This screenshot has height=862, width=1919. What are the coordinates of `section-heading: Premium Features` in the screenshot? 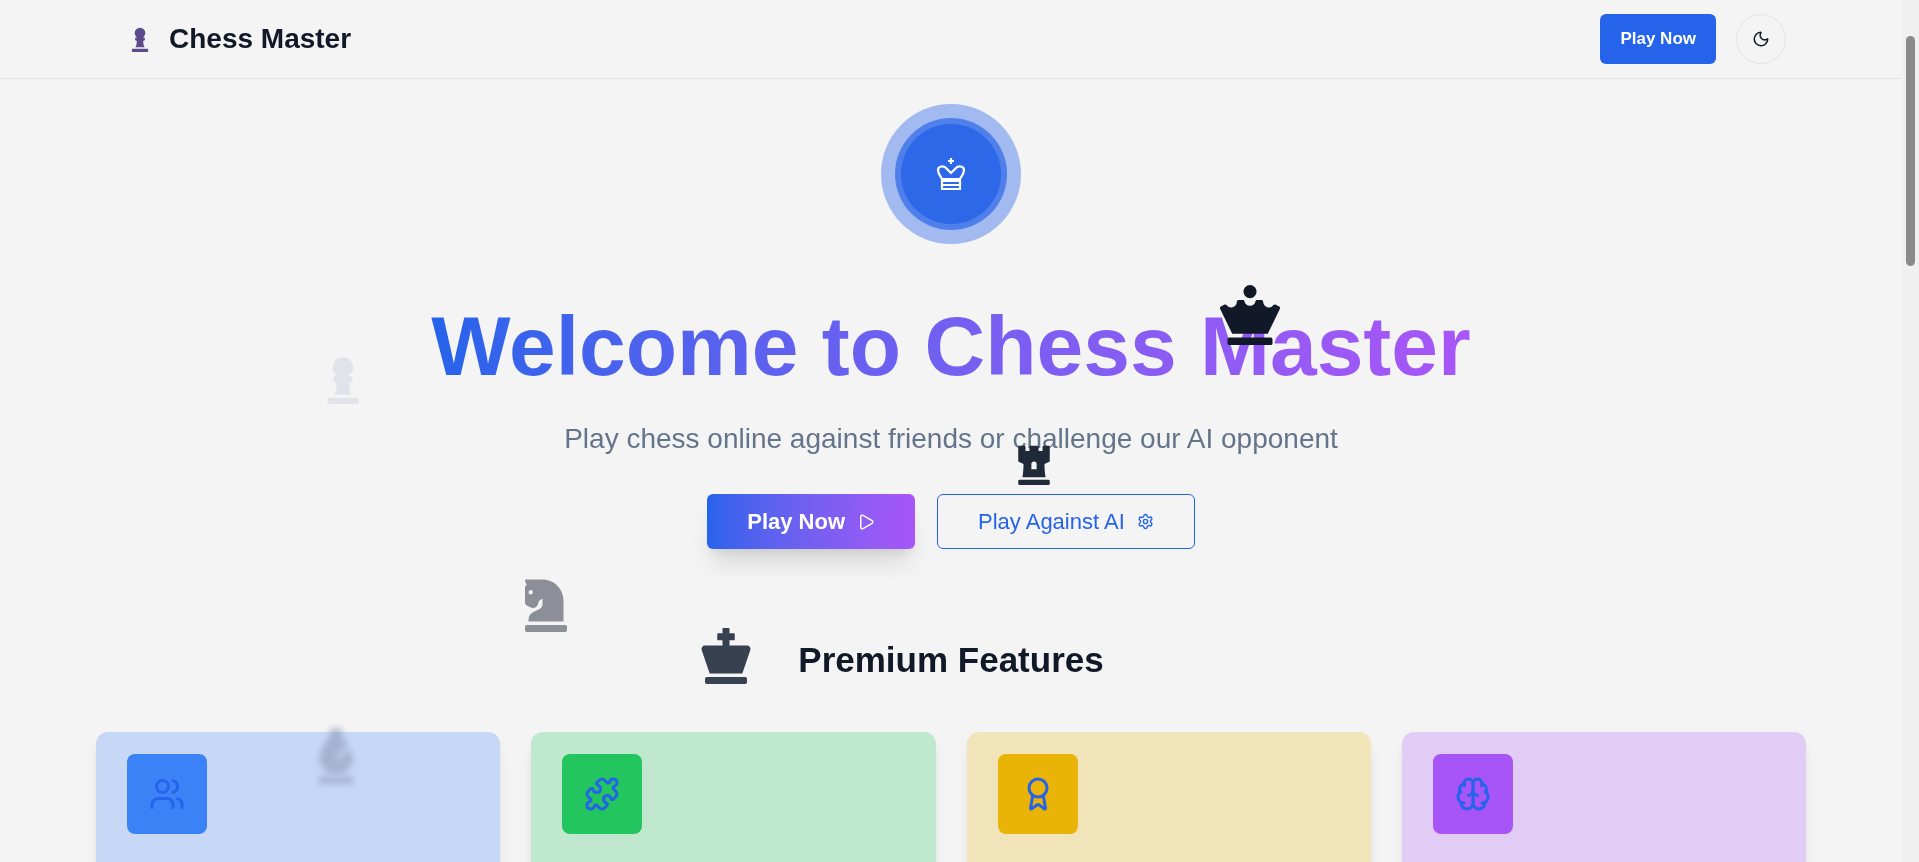 It's located at (951, 660).